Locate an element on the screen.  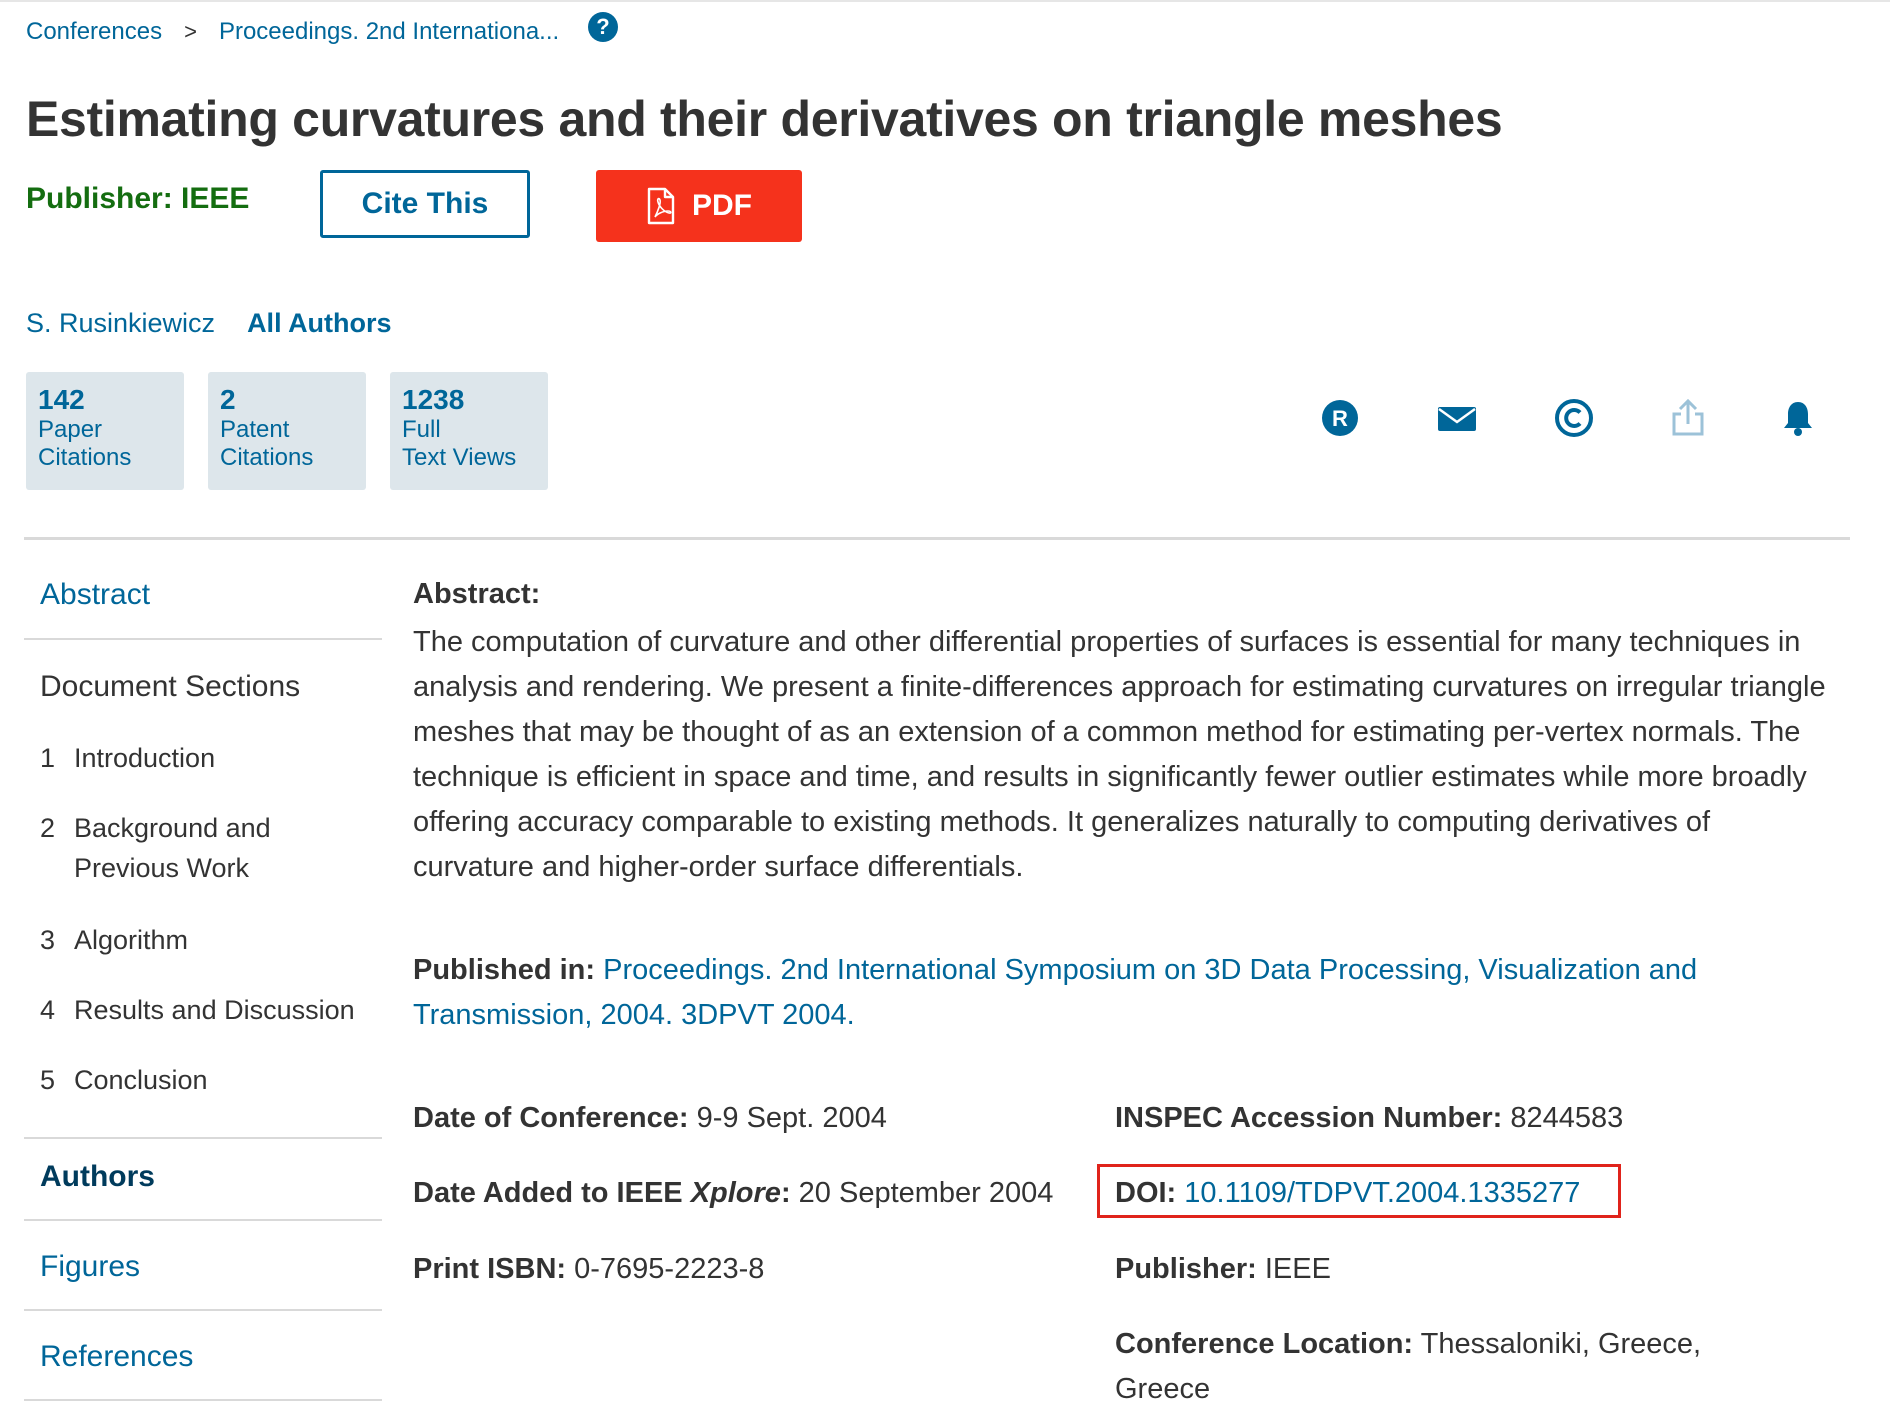
section-title: Results and Discussion is located at coordinates (214, 1010).